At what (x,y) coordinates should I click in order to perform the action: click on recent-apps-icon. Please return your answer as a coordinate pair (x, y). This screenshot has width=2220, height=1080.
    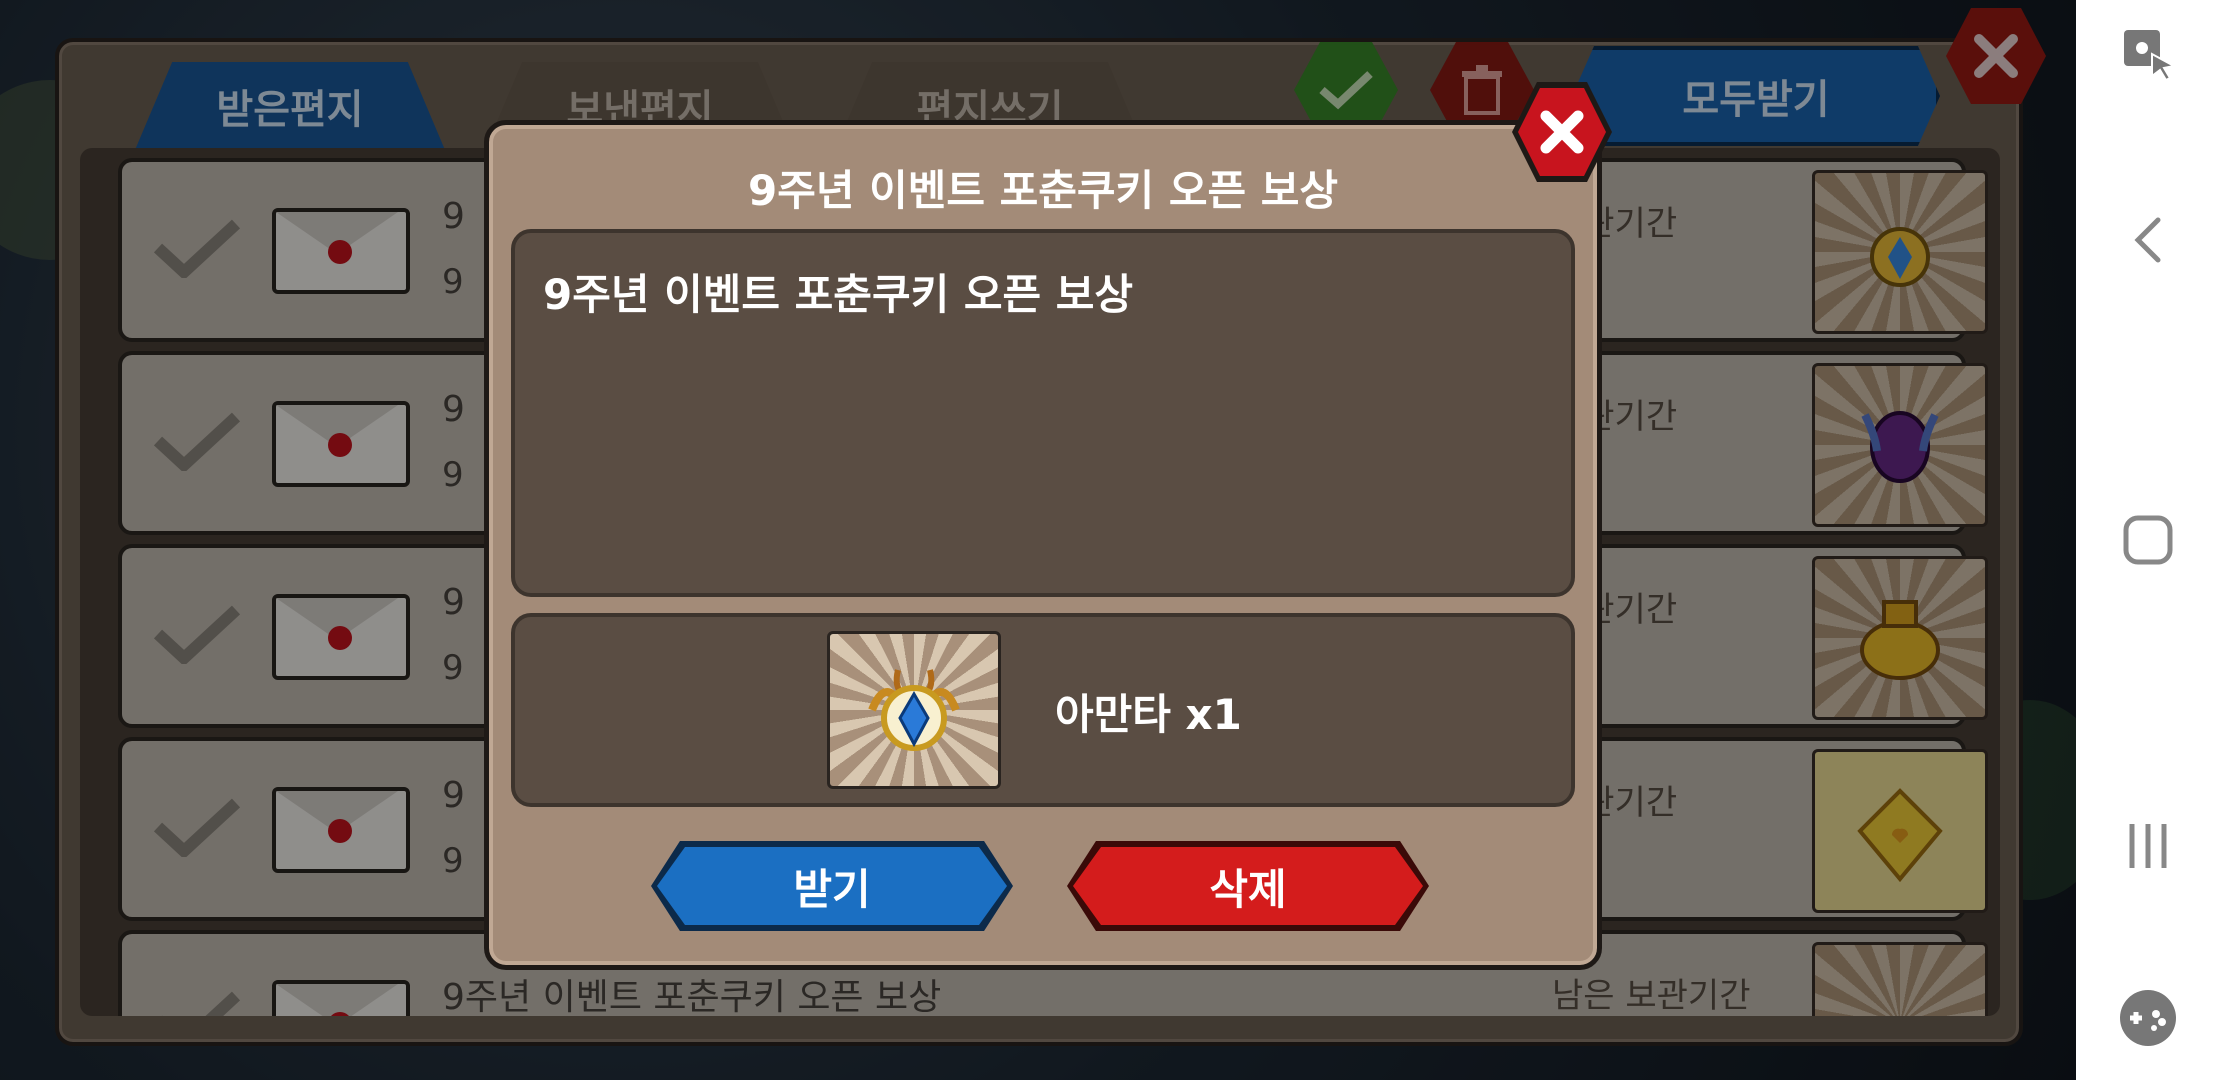
    Looking at the image, I should click on (2148, 846).